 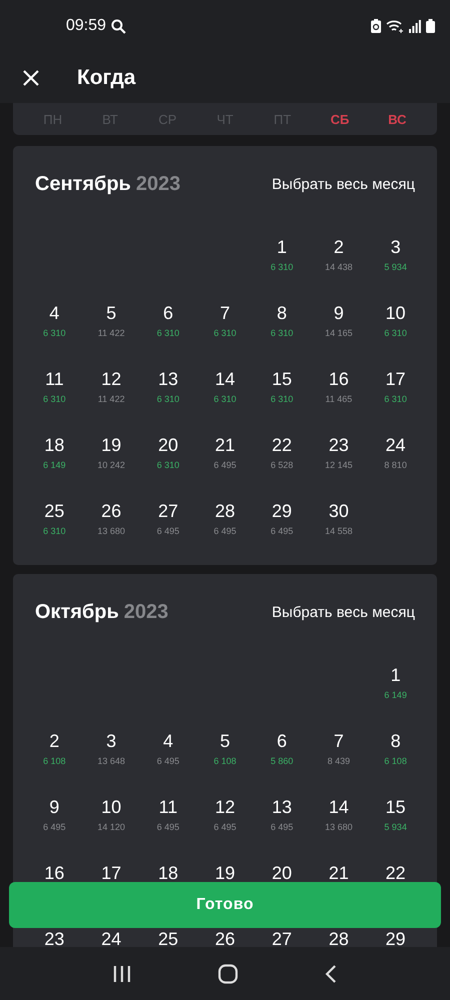 I want to click on price-label: 8 439, so click(x=338, y=761).